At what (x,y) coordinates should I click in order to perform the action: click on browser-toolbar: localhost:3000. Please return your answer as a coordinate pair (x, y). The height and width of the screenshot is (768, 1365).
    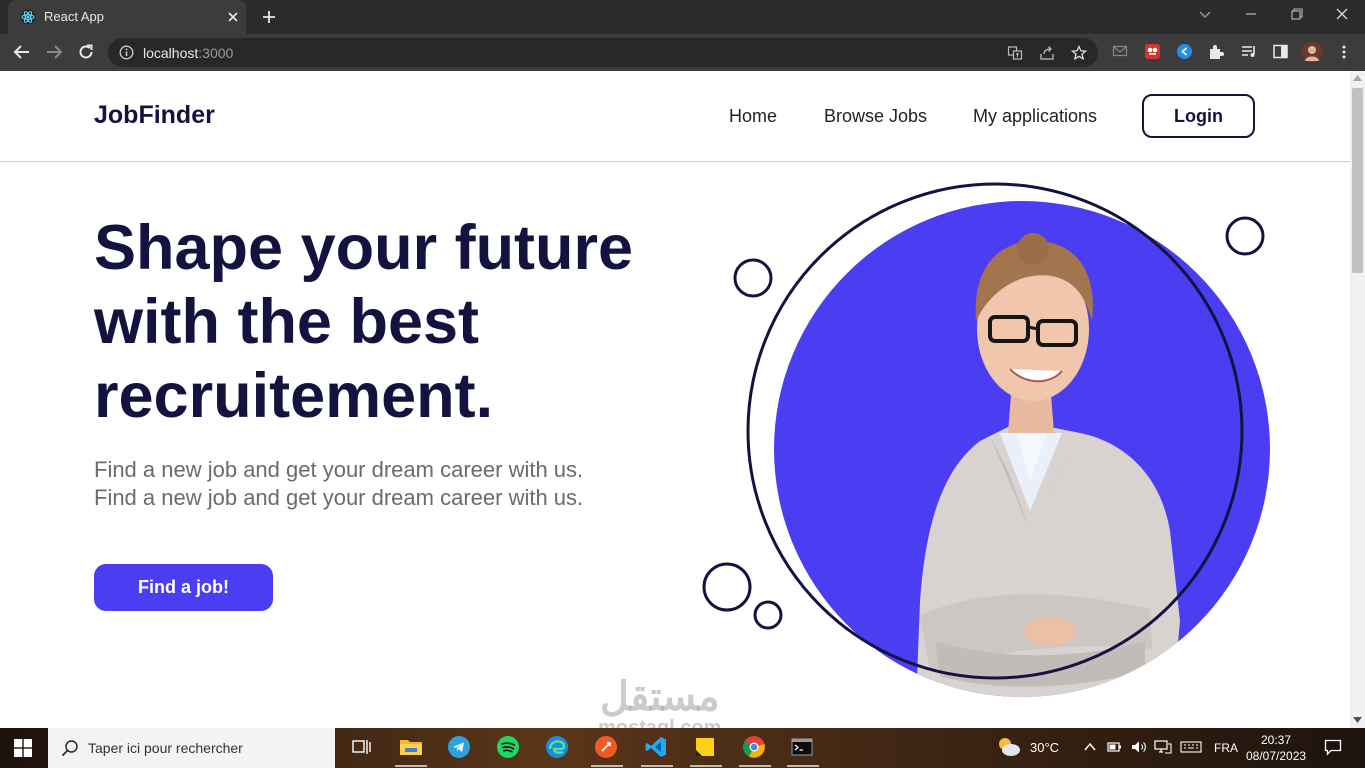
    Looking at the image, I should click on (682, 52).